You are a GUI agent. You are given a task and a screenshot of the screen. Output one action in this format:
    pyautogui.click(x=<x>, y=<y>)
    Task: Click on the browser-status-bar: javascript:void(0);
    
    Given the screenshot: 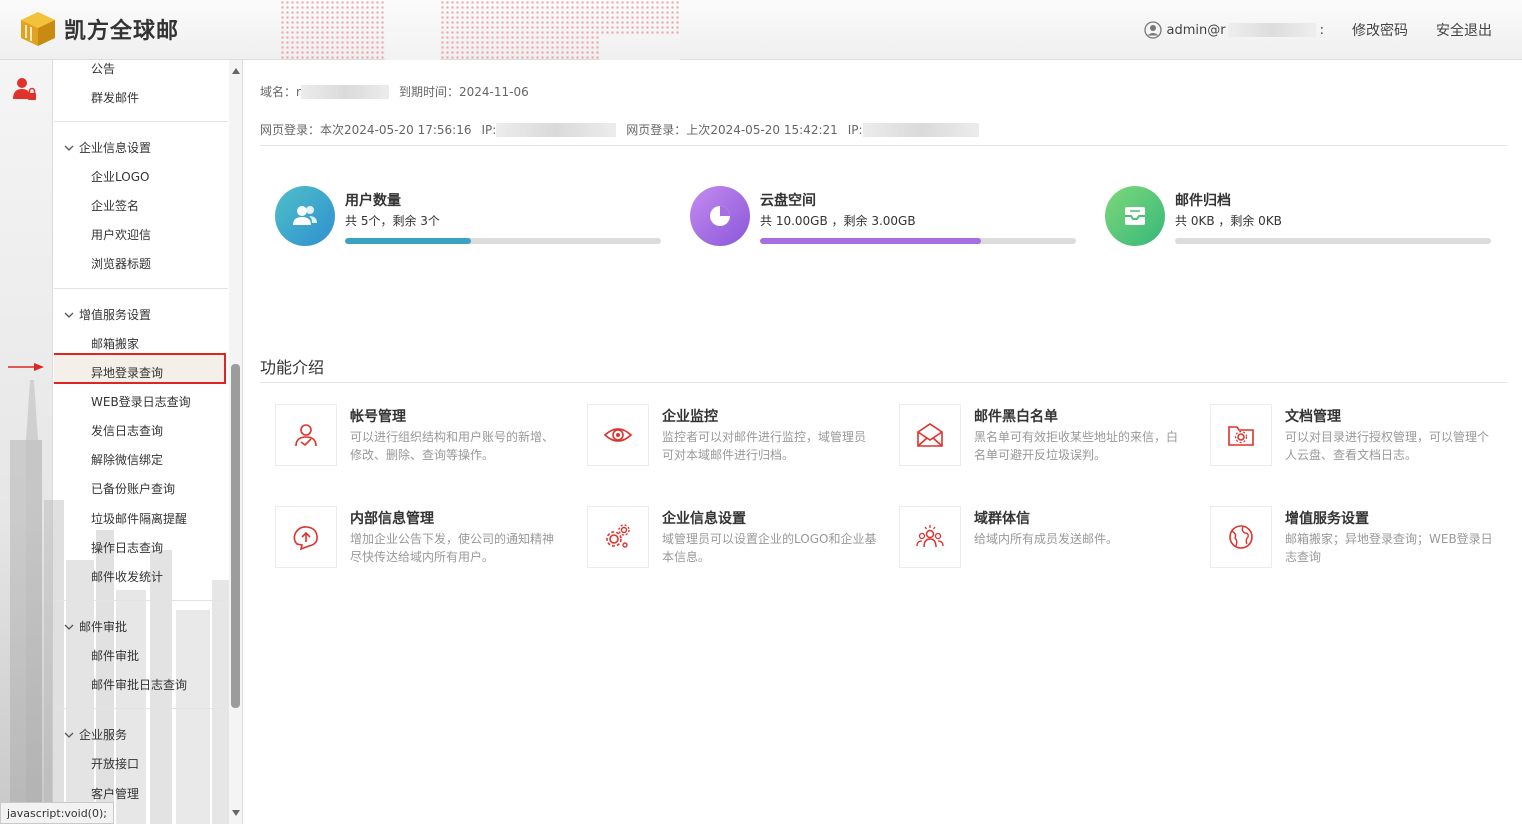 What is the action you would take?
    pyautogui.click(x=57, y=813)
    